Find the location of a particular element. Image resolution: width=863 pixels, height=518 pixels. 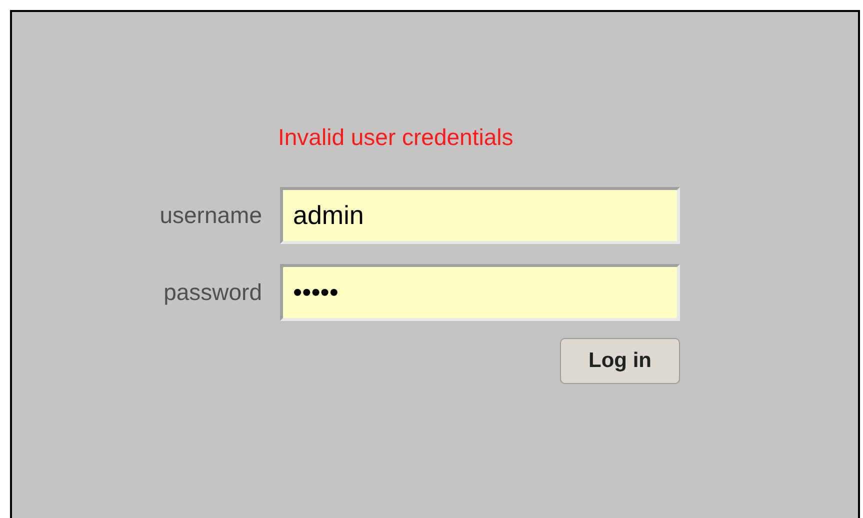

login-button: Log in is located at coordinates (620, 361).